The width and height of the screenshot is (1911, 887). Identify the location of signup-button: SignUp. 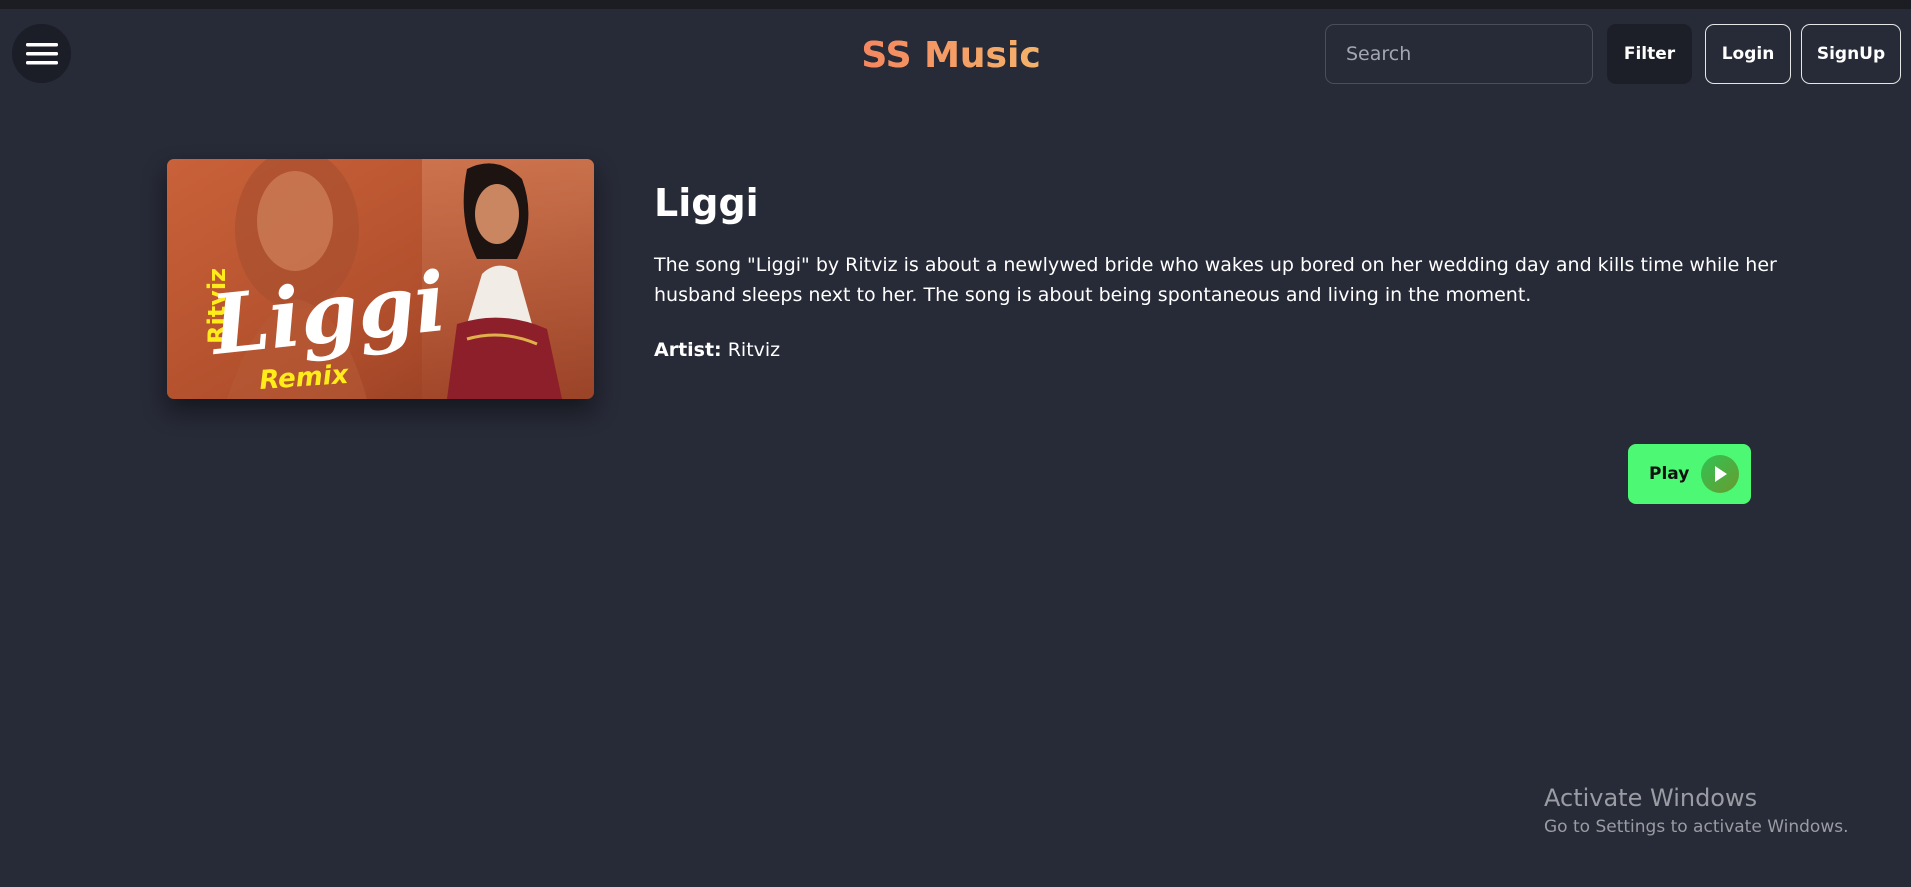
(1851, 54).